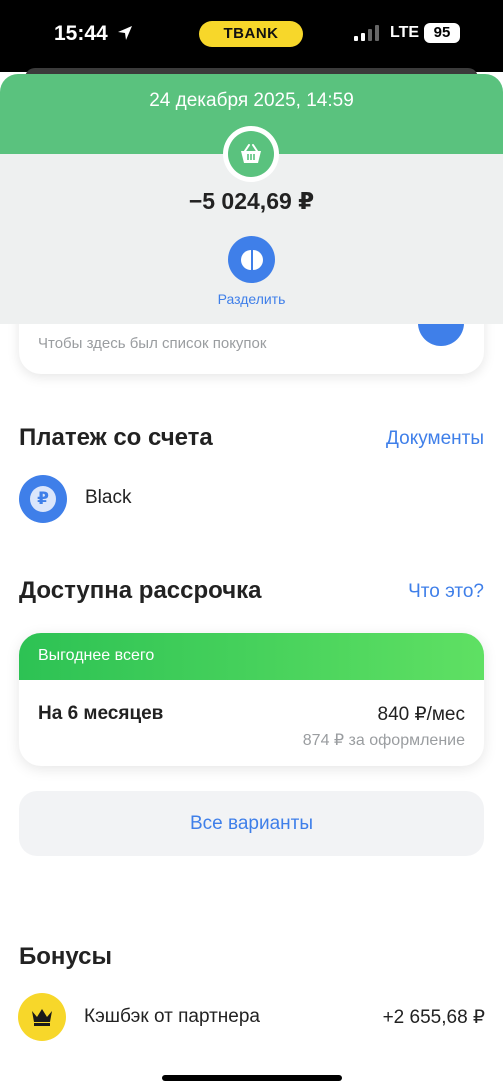 Image resolution: width=503 pixels, height=1090 pixels. Describe the element at coordinates (81, 33) in the screenshot. I see `status-time: 15:44` at that location.